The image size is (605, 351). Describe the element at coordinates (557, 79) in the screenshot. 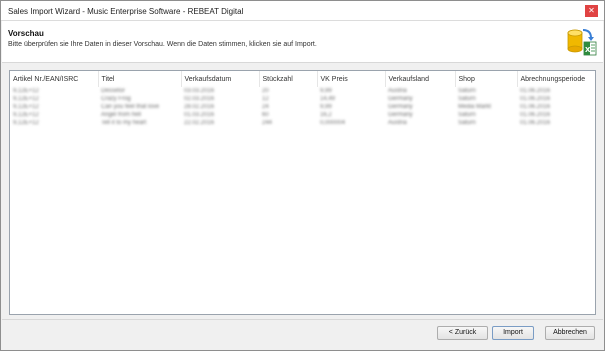

I see `column-header-period: Abrechnungsperiode` at that location.